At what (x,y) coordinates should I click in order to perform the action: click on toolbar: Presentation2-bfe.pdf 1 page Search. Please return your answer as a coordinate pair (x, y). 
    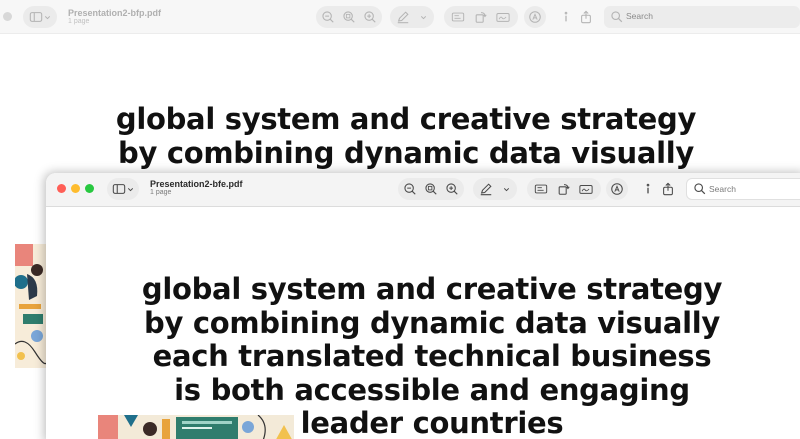
    Looking at the image, I should click on (423, 190).